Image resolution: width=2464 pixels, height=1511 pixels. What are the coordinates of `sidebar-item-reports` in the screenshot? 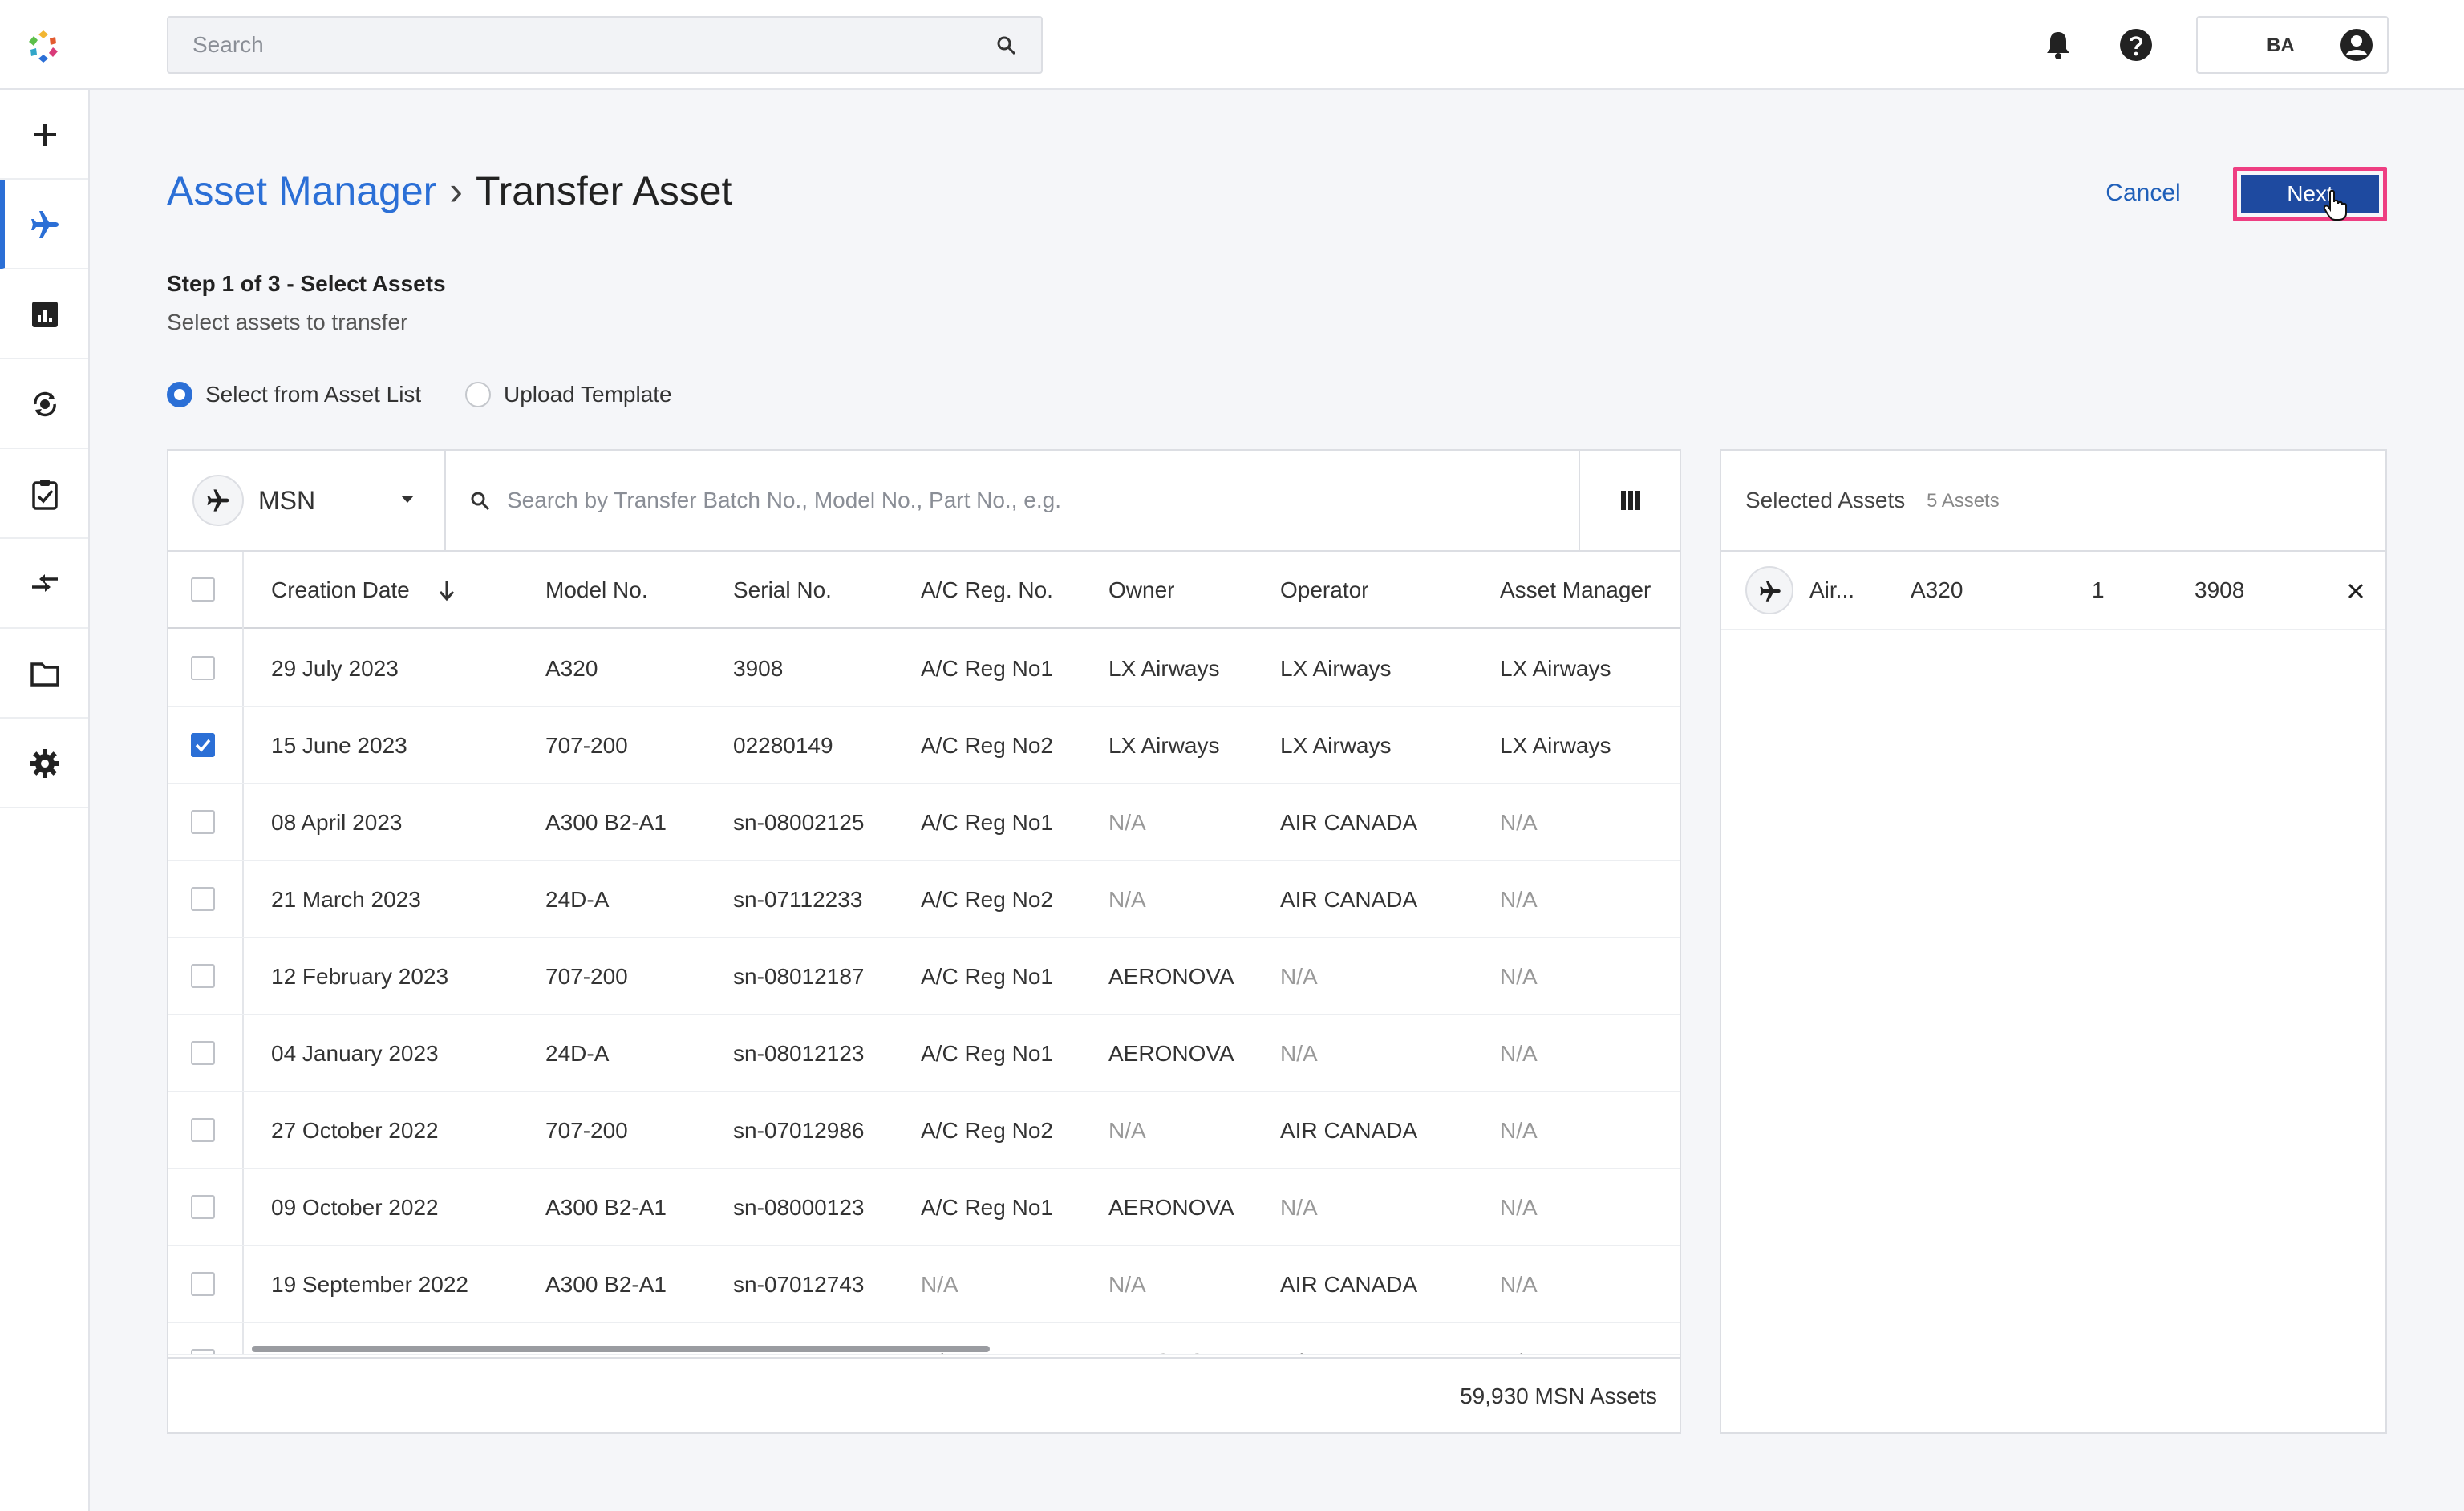 It's located at (44, 314).